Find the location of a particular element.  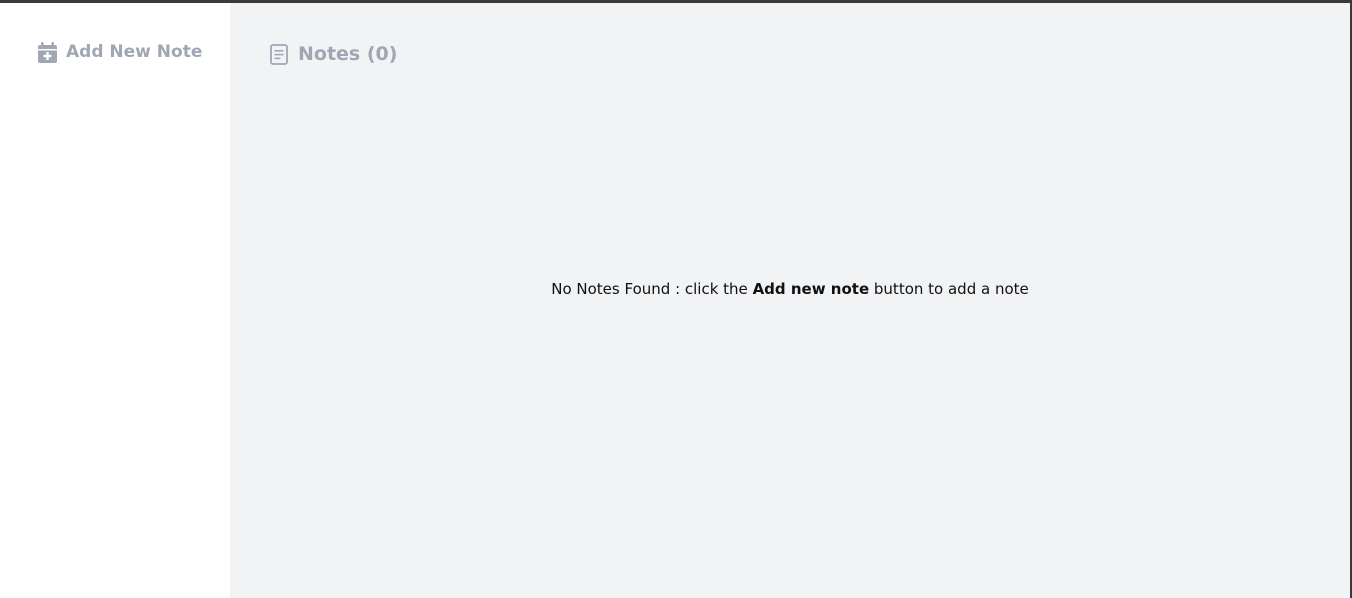

note-icon is located at coordinates (284, 54).